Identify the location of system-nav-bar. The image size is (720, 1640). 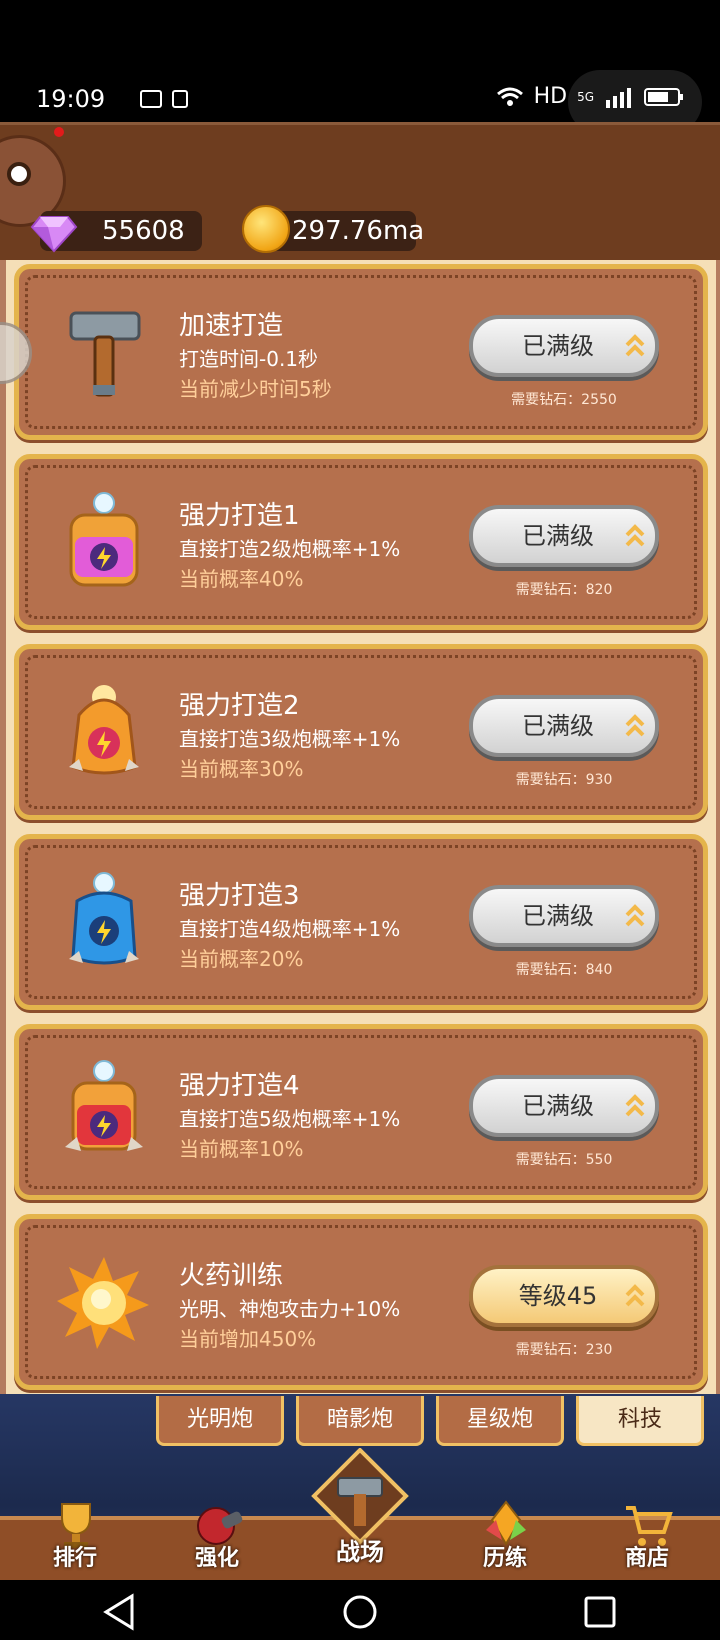
(360, 1610).